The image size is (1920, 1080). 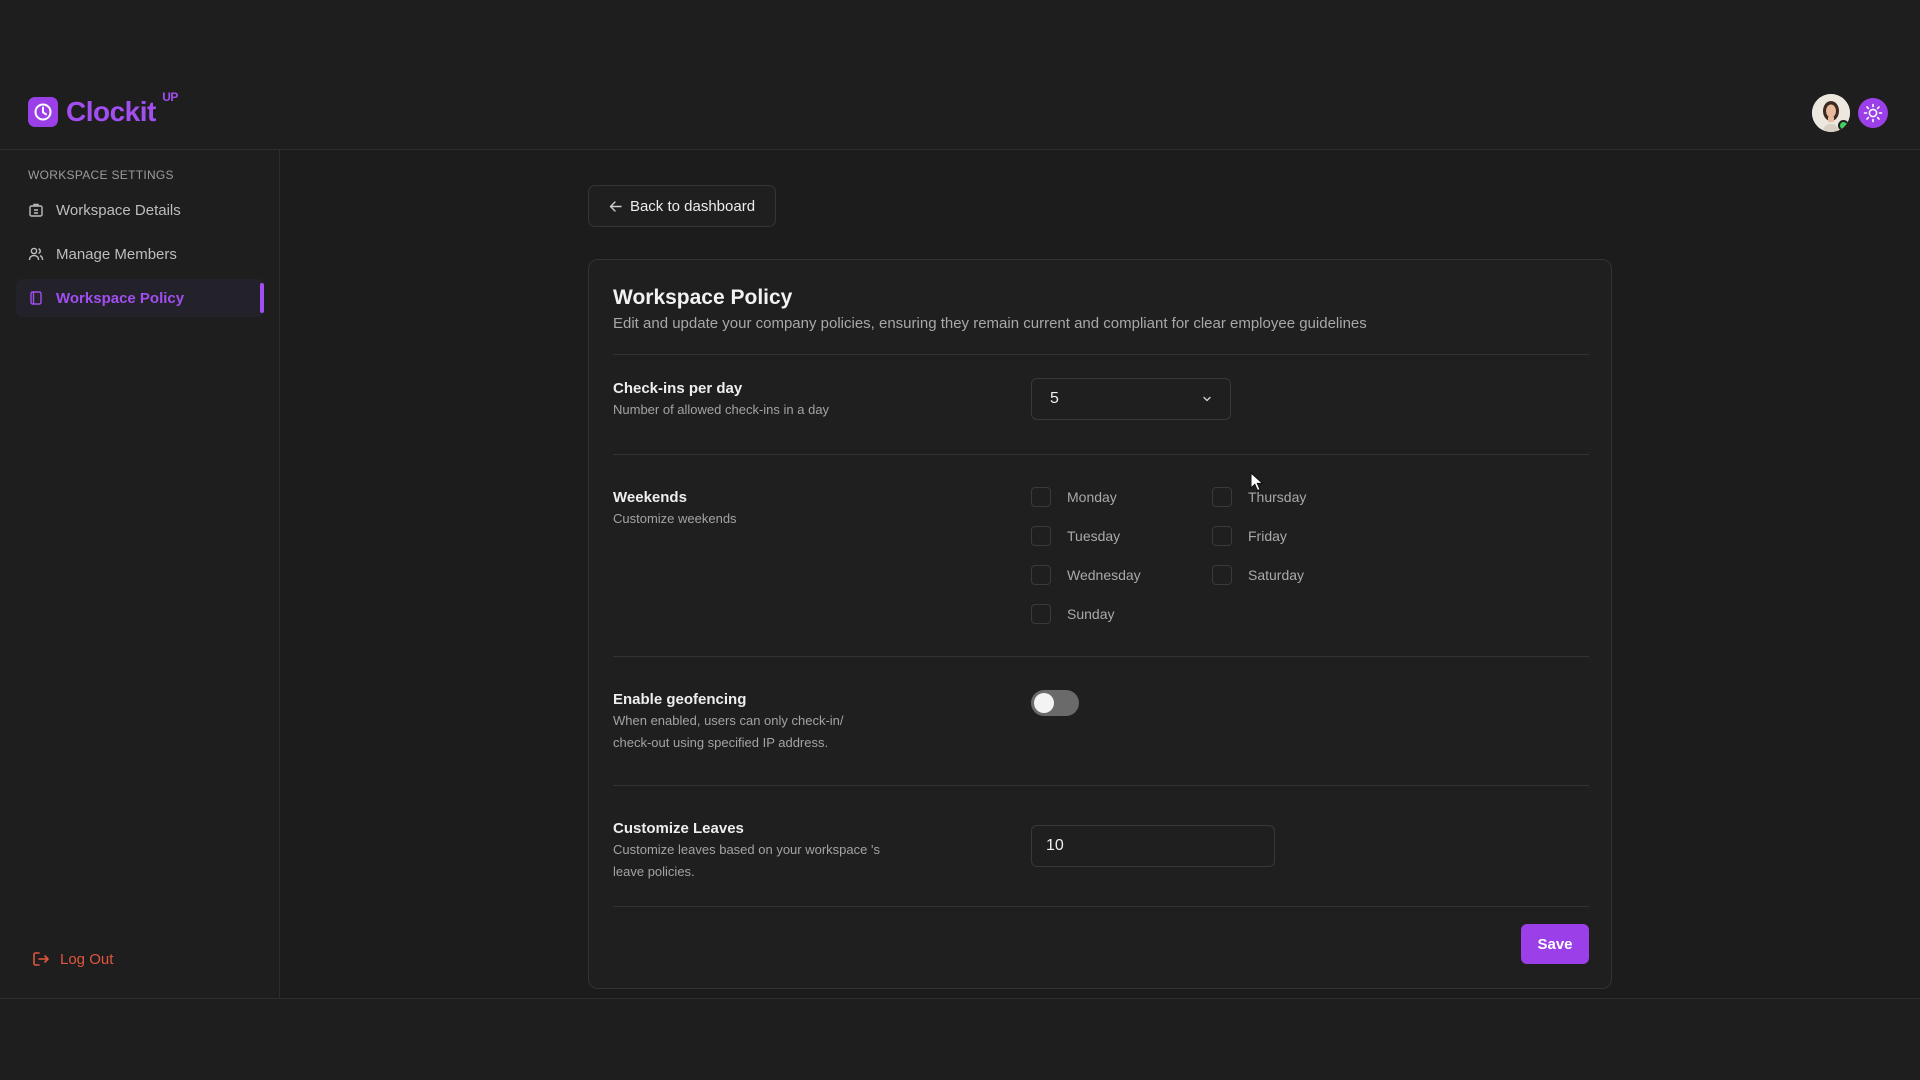 What do you see at coordinates (118, 210) in the screenshot?
I see `sidebar-item-label: Workspace Details` at bounding box center [118, 210].